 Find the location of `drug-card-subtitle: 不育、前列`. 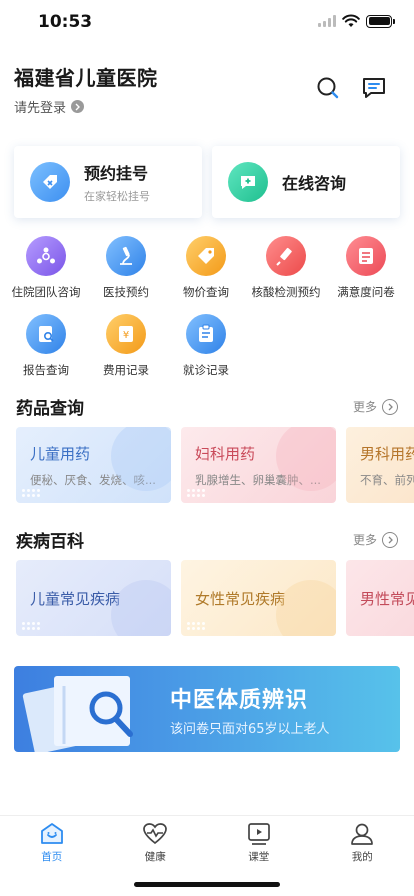

drug-card-subtitle: 不育、前列 is located at coordinates (387, 480).